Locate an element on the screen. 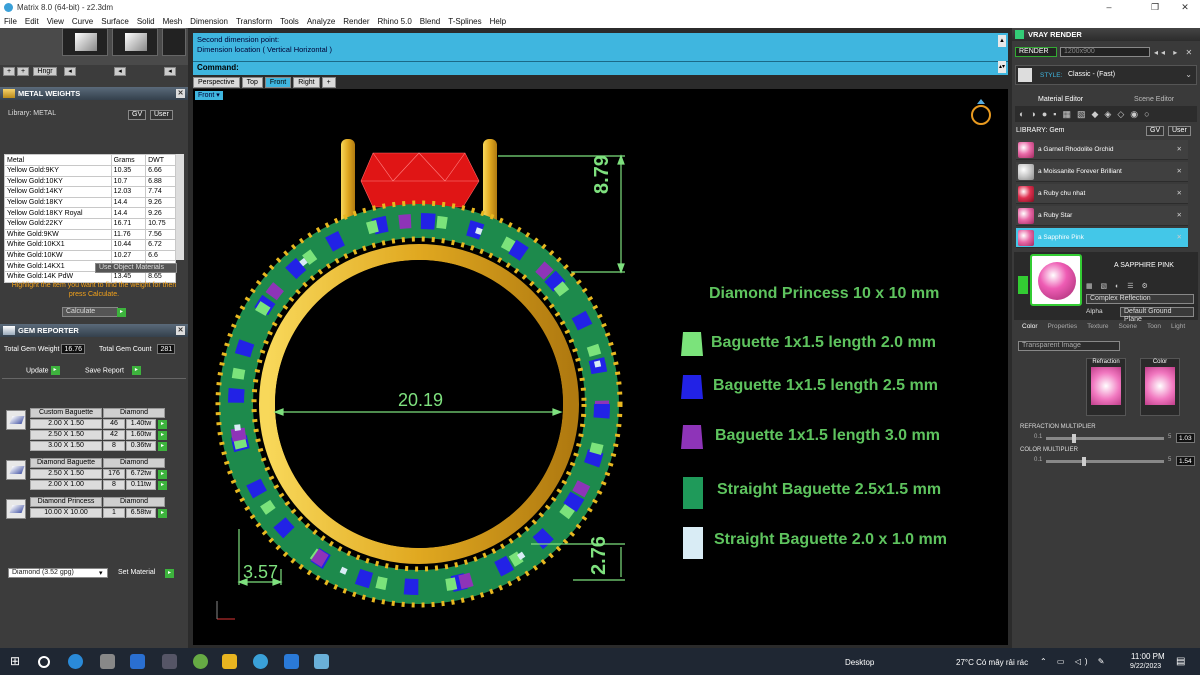 The image size is (1200, 675). file-explorer-icon is located at coordinates (229, 661).